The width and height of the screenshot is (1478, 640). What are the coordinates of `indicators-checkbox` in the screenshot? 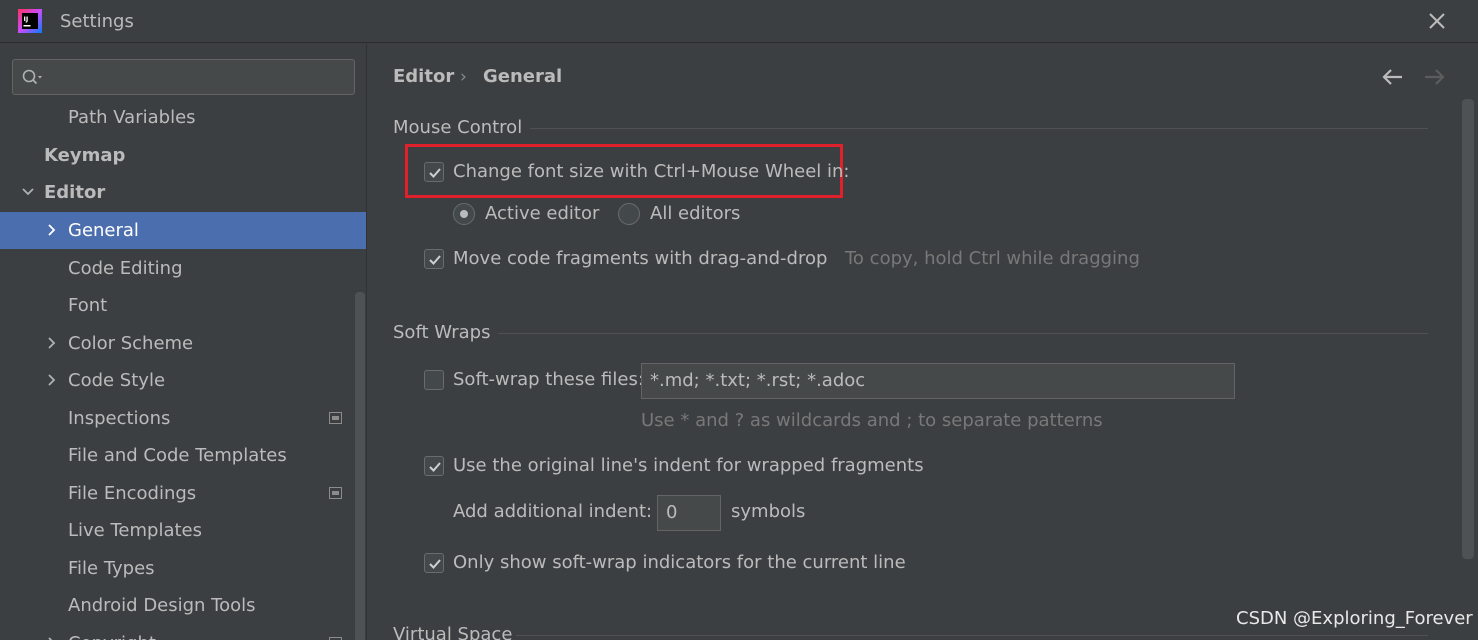 It's located at (434, 563).